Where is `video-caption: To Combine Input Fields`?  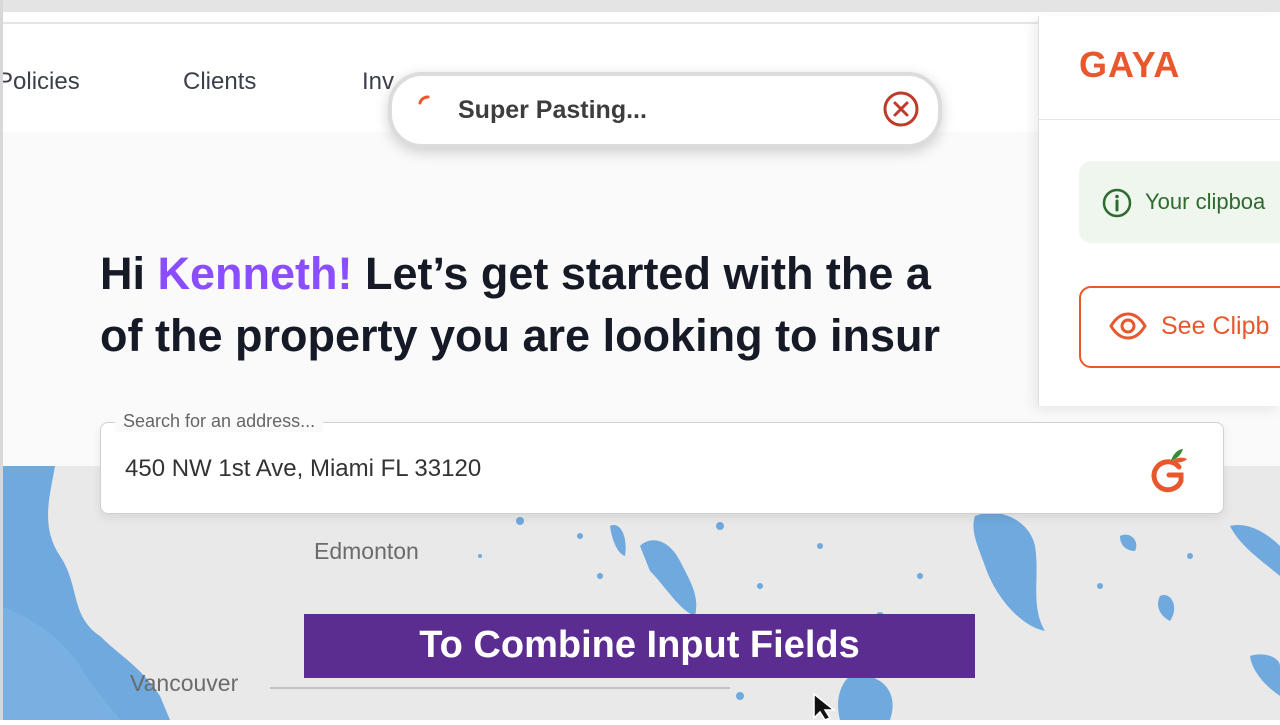
video-caption: To Combine Input Fields is located at coordinates (639, 646).